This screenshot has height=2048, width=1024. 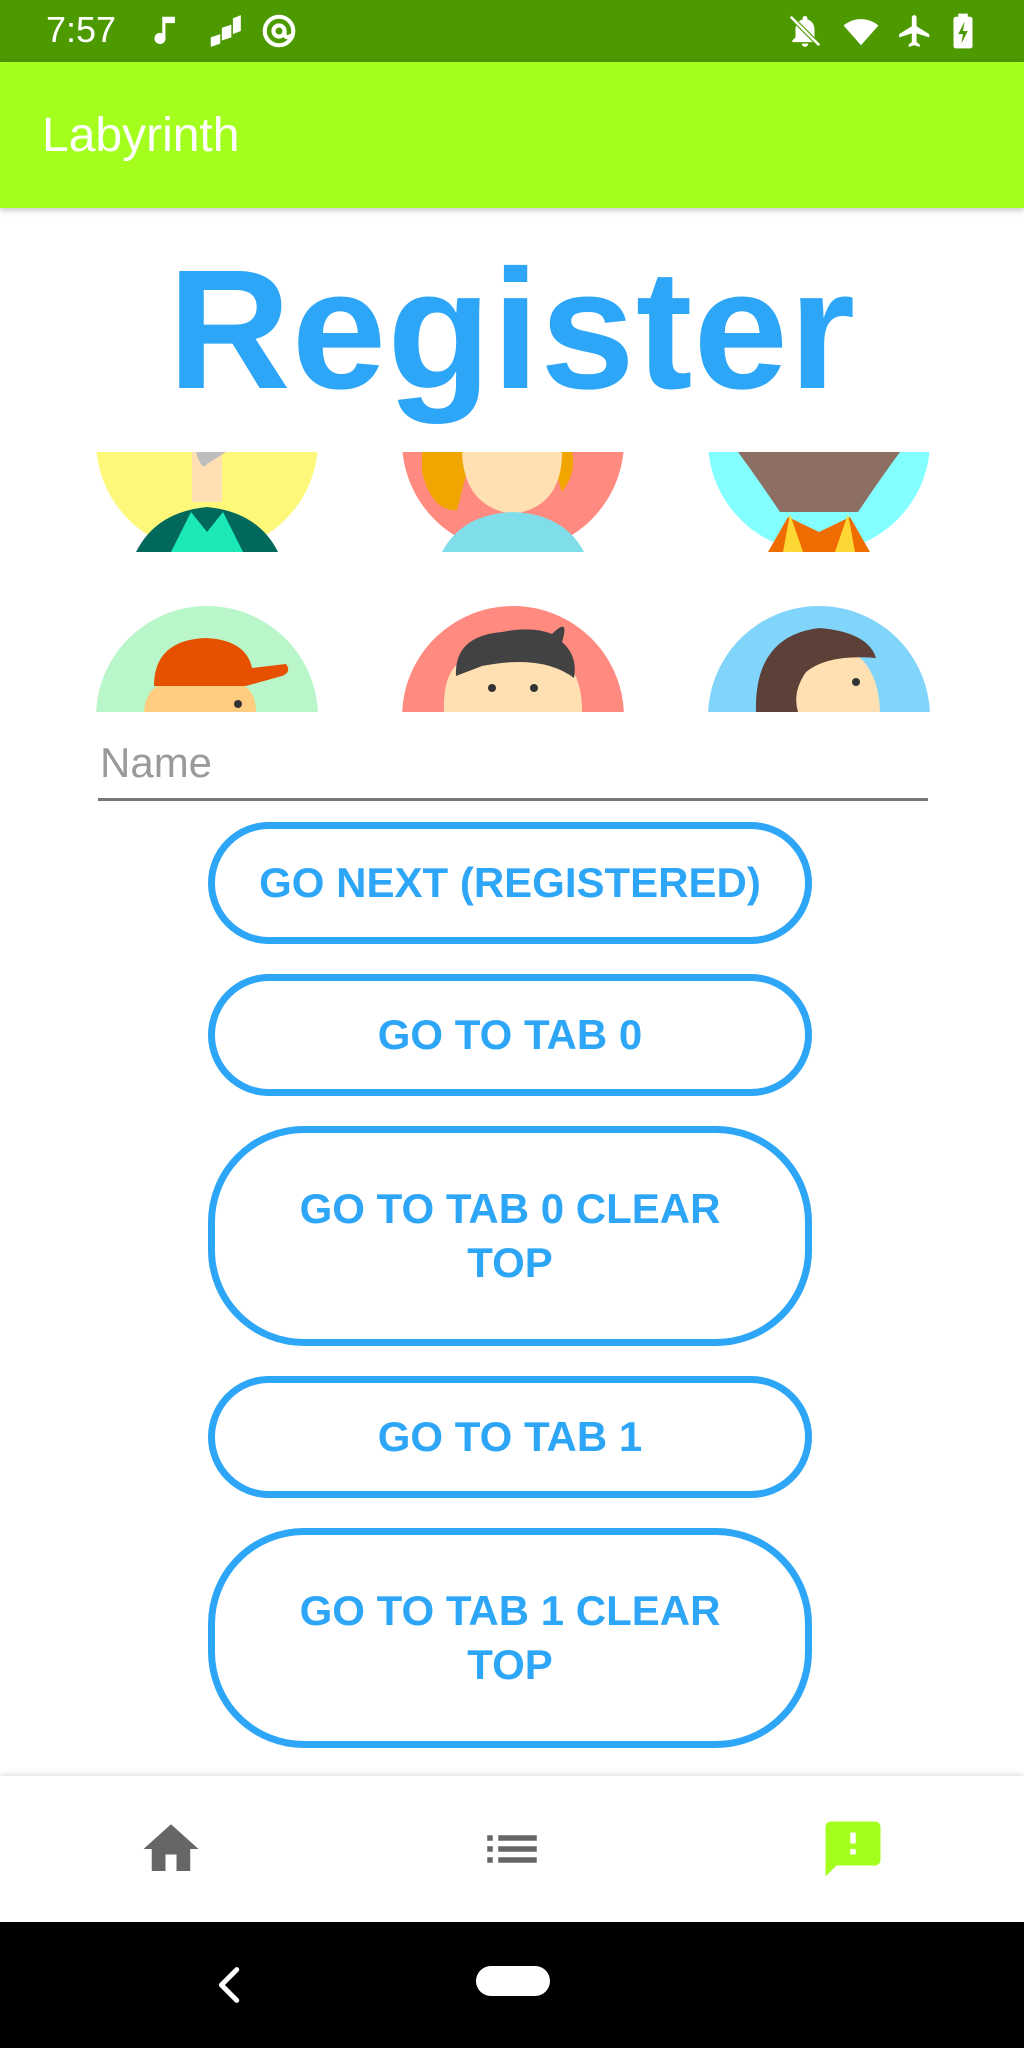 I want to click on go-to-tab1-clear-top-label: GO TO TAB 1 CLEAR TOP, so click(x=510, y=1637).